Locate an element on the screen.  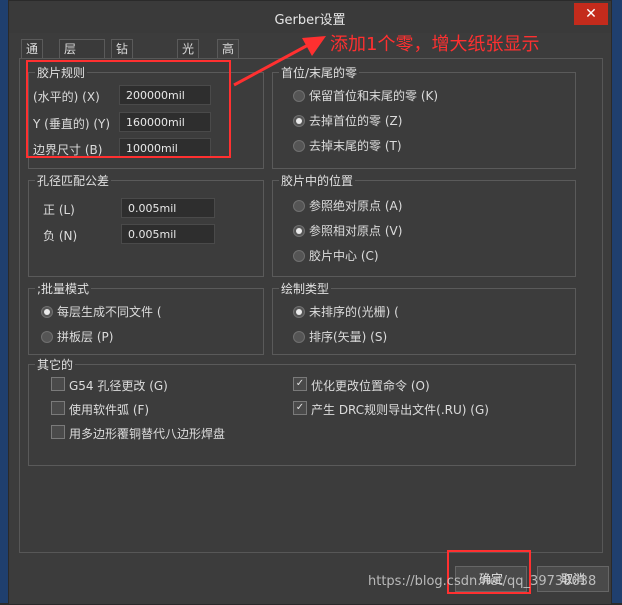
film-position-group: 胶片中的位置 参照绝对原点 (A) 参照相对原点 (V) 胶片中心 (C) is located at coordinates (424, 224).